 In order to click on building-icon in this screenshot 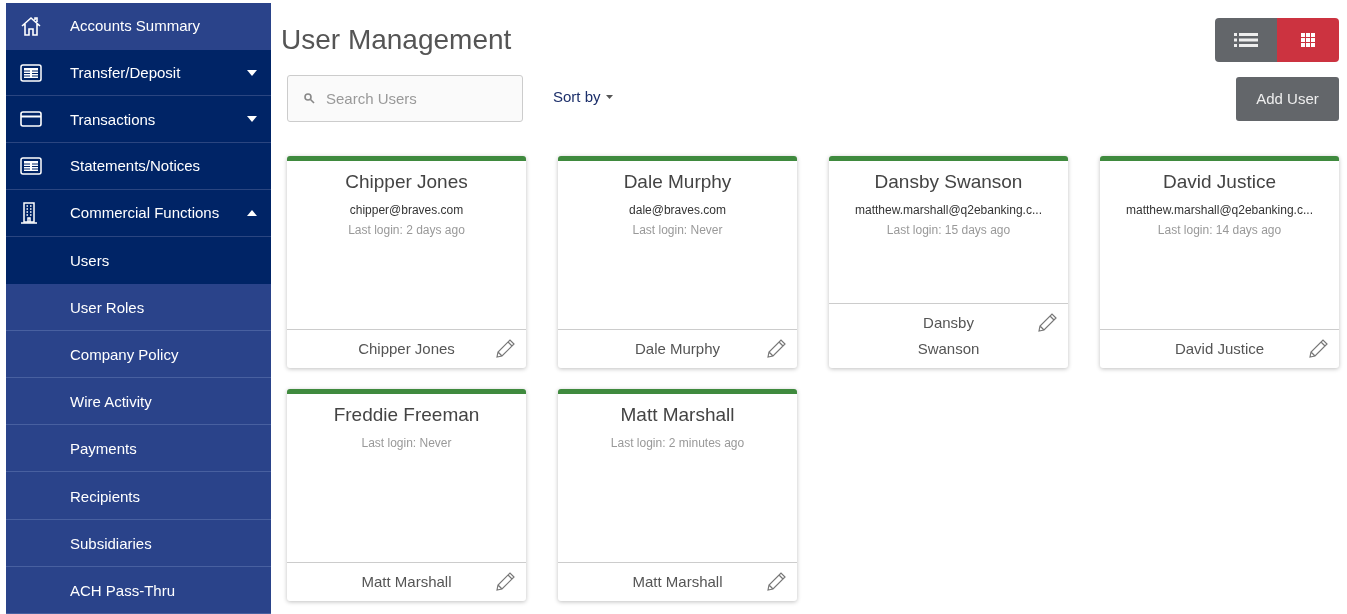, I will do `click(29, 212)`.